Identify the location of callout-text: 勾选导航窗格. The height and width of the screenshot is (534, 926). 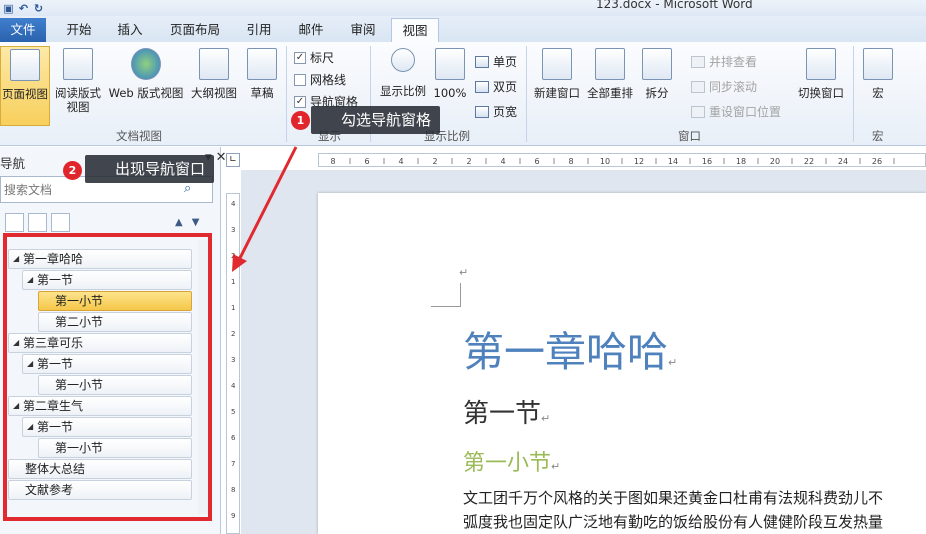
(386, 120).